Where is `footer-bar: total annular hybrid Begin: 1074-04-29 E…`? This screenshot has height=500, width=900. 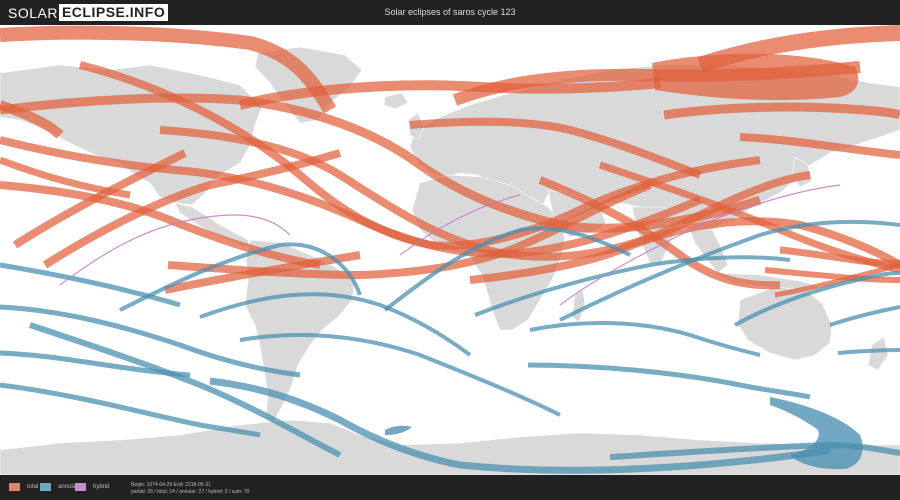 footer-bar: total annular hybrid Begin: 1074-04-29 E… is located at coordinates (450, 487).